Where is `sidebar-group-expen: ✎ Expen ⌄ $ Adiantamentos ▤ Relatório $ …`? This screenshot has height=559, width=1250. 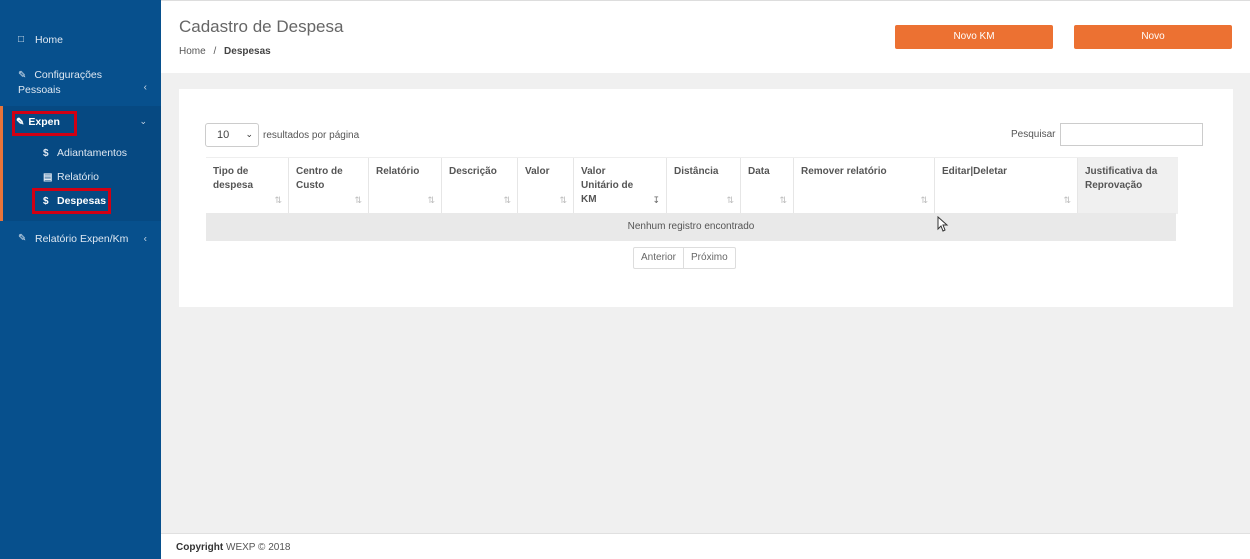
sidebar-group-expen: ✎ Expen ⌄ $ Adiantamentos ▤ Relatório $ … is located at coordinates (80, 163).